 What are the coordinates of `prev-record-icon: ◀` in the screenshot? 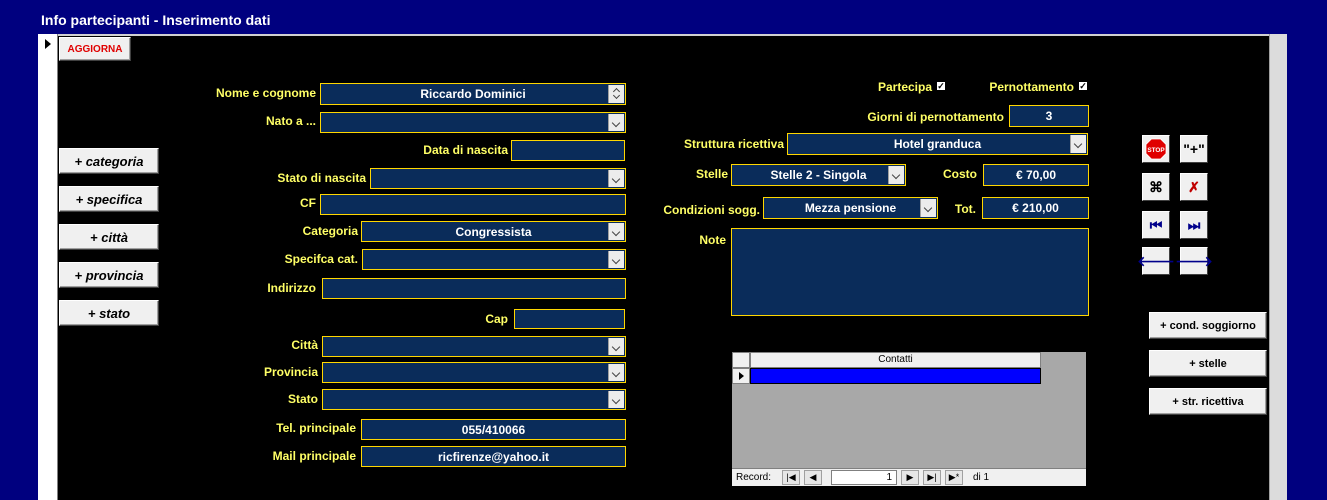 It's located at (813, 477).